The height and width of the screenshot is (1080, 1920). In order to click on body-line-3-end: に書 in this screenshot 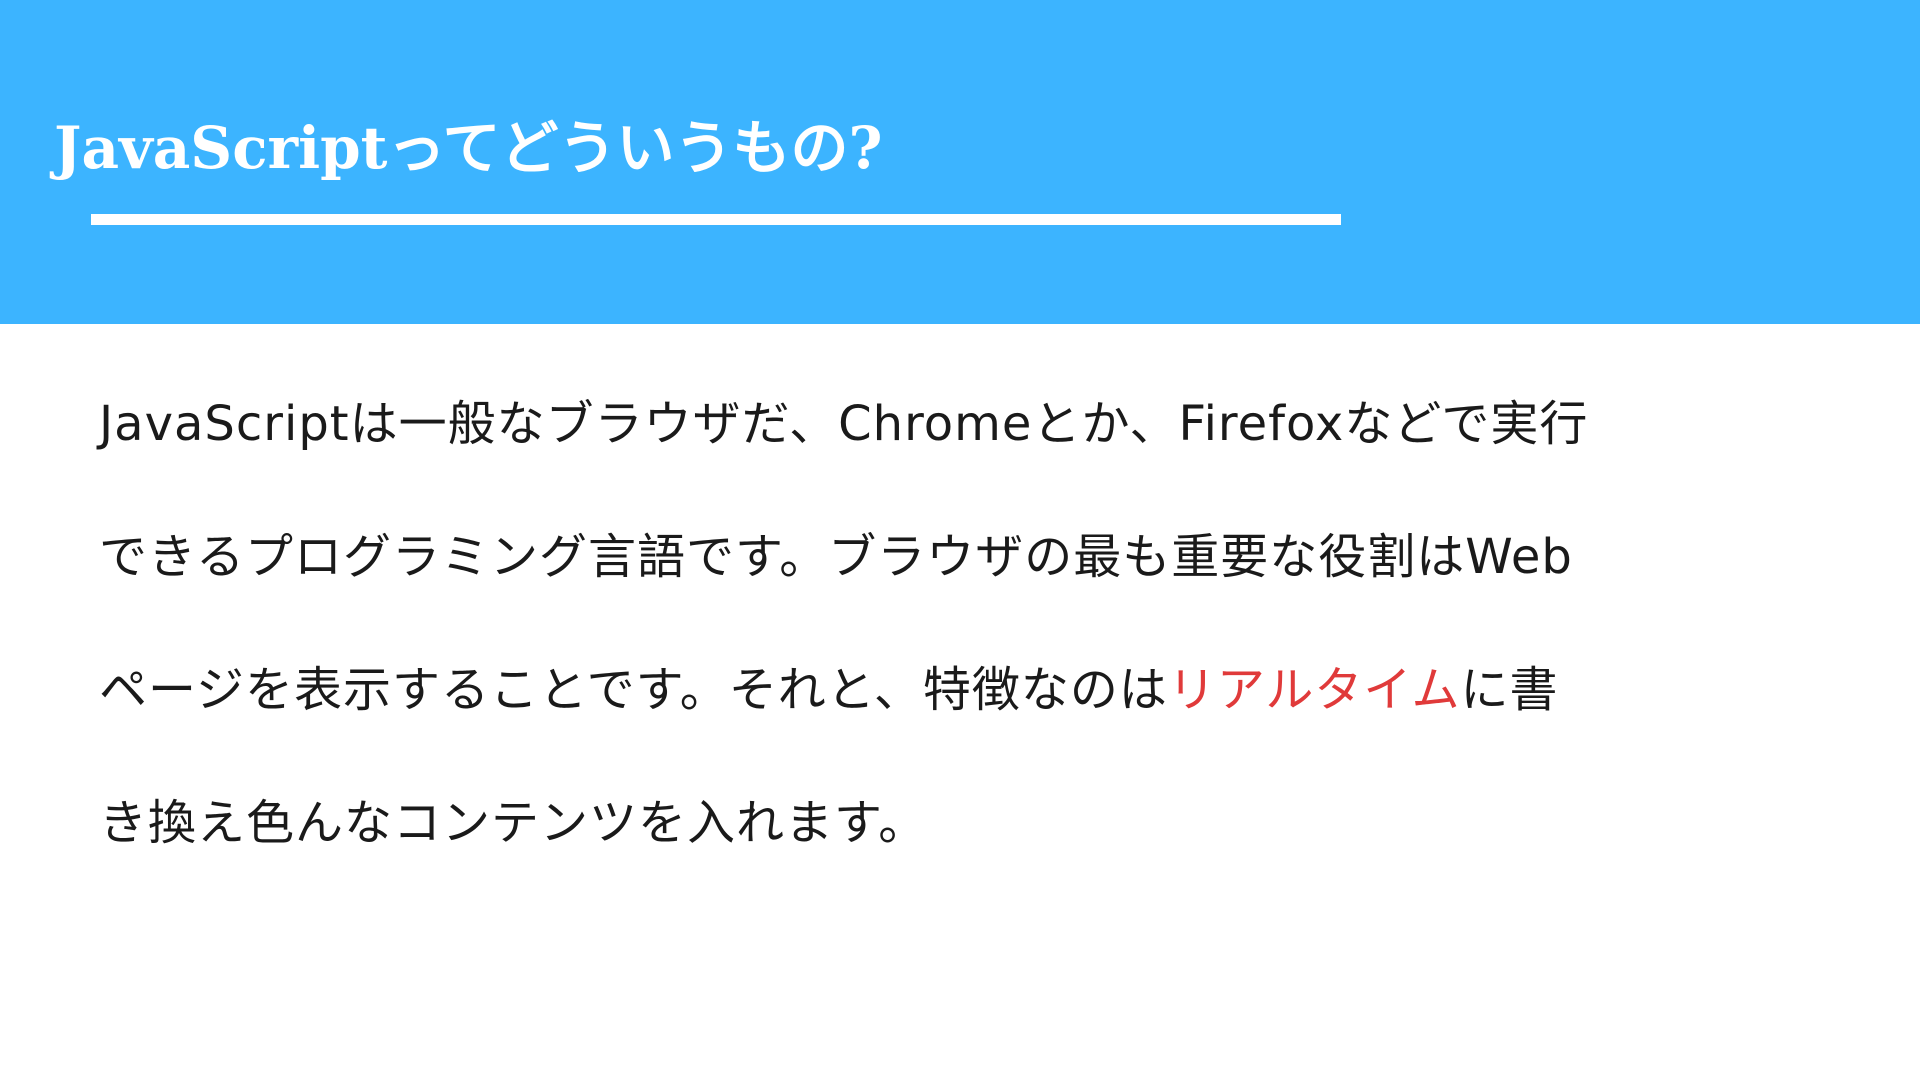, I will do `click(1509, 690)`.